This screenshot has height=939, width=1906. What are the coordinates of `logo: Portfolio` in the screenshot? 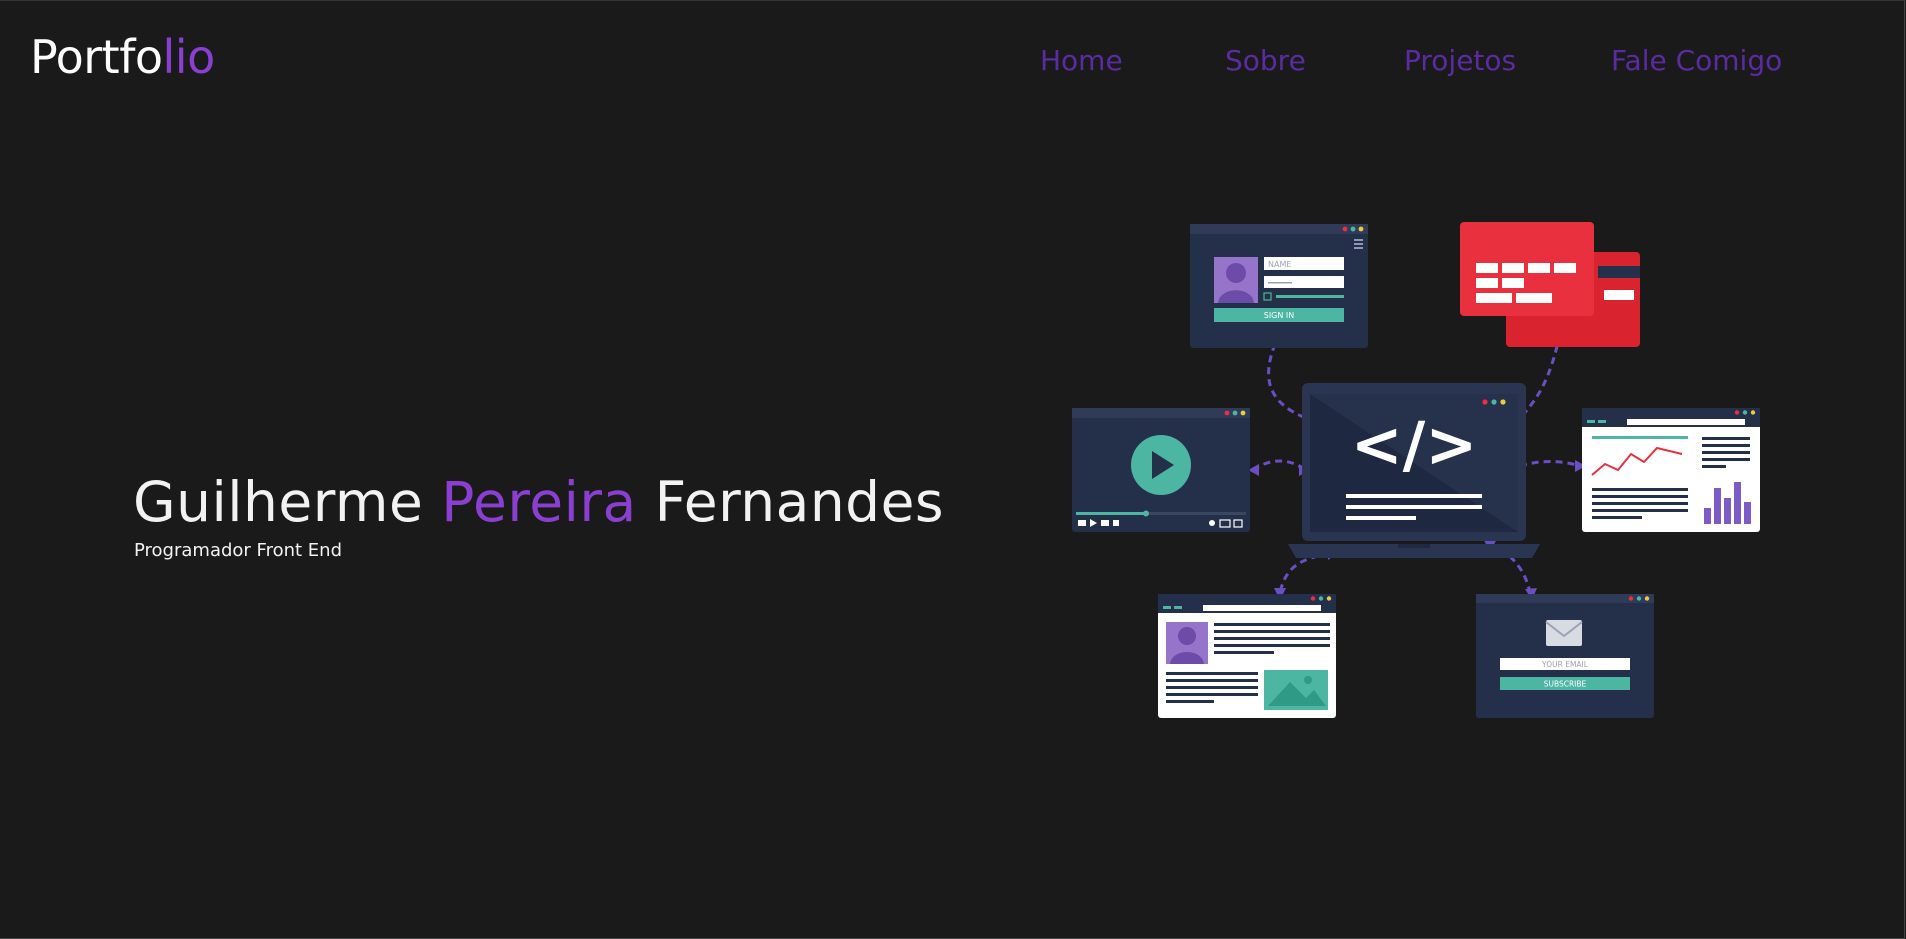 It's located at (122, 57).